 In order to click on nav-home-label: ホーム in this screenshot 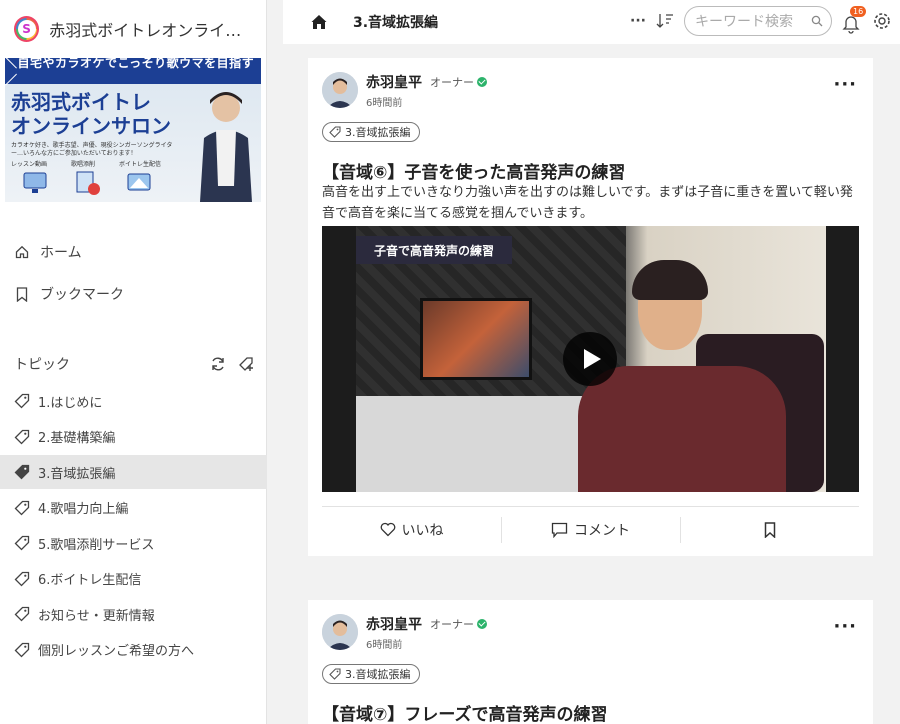, I will do `click(61, 253)`.